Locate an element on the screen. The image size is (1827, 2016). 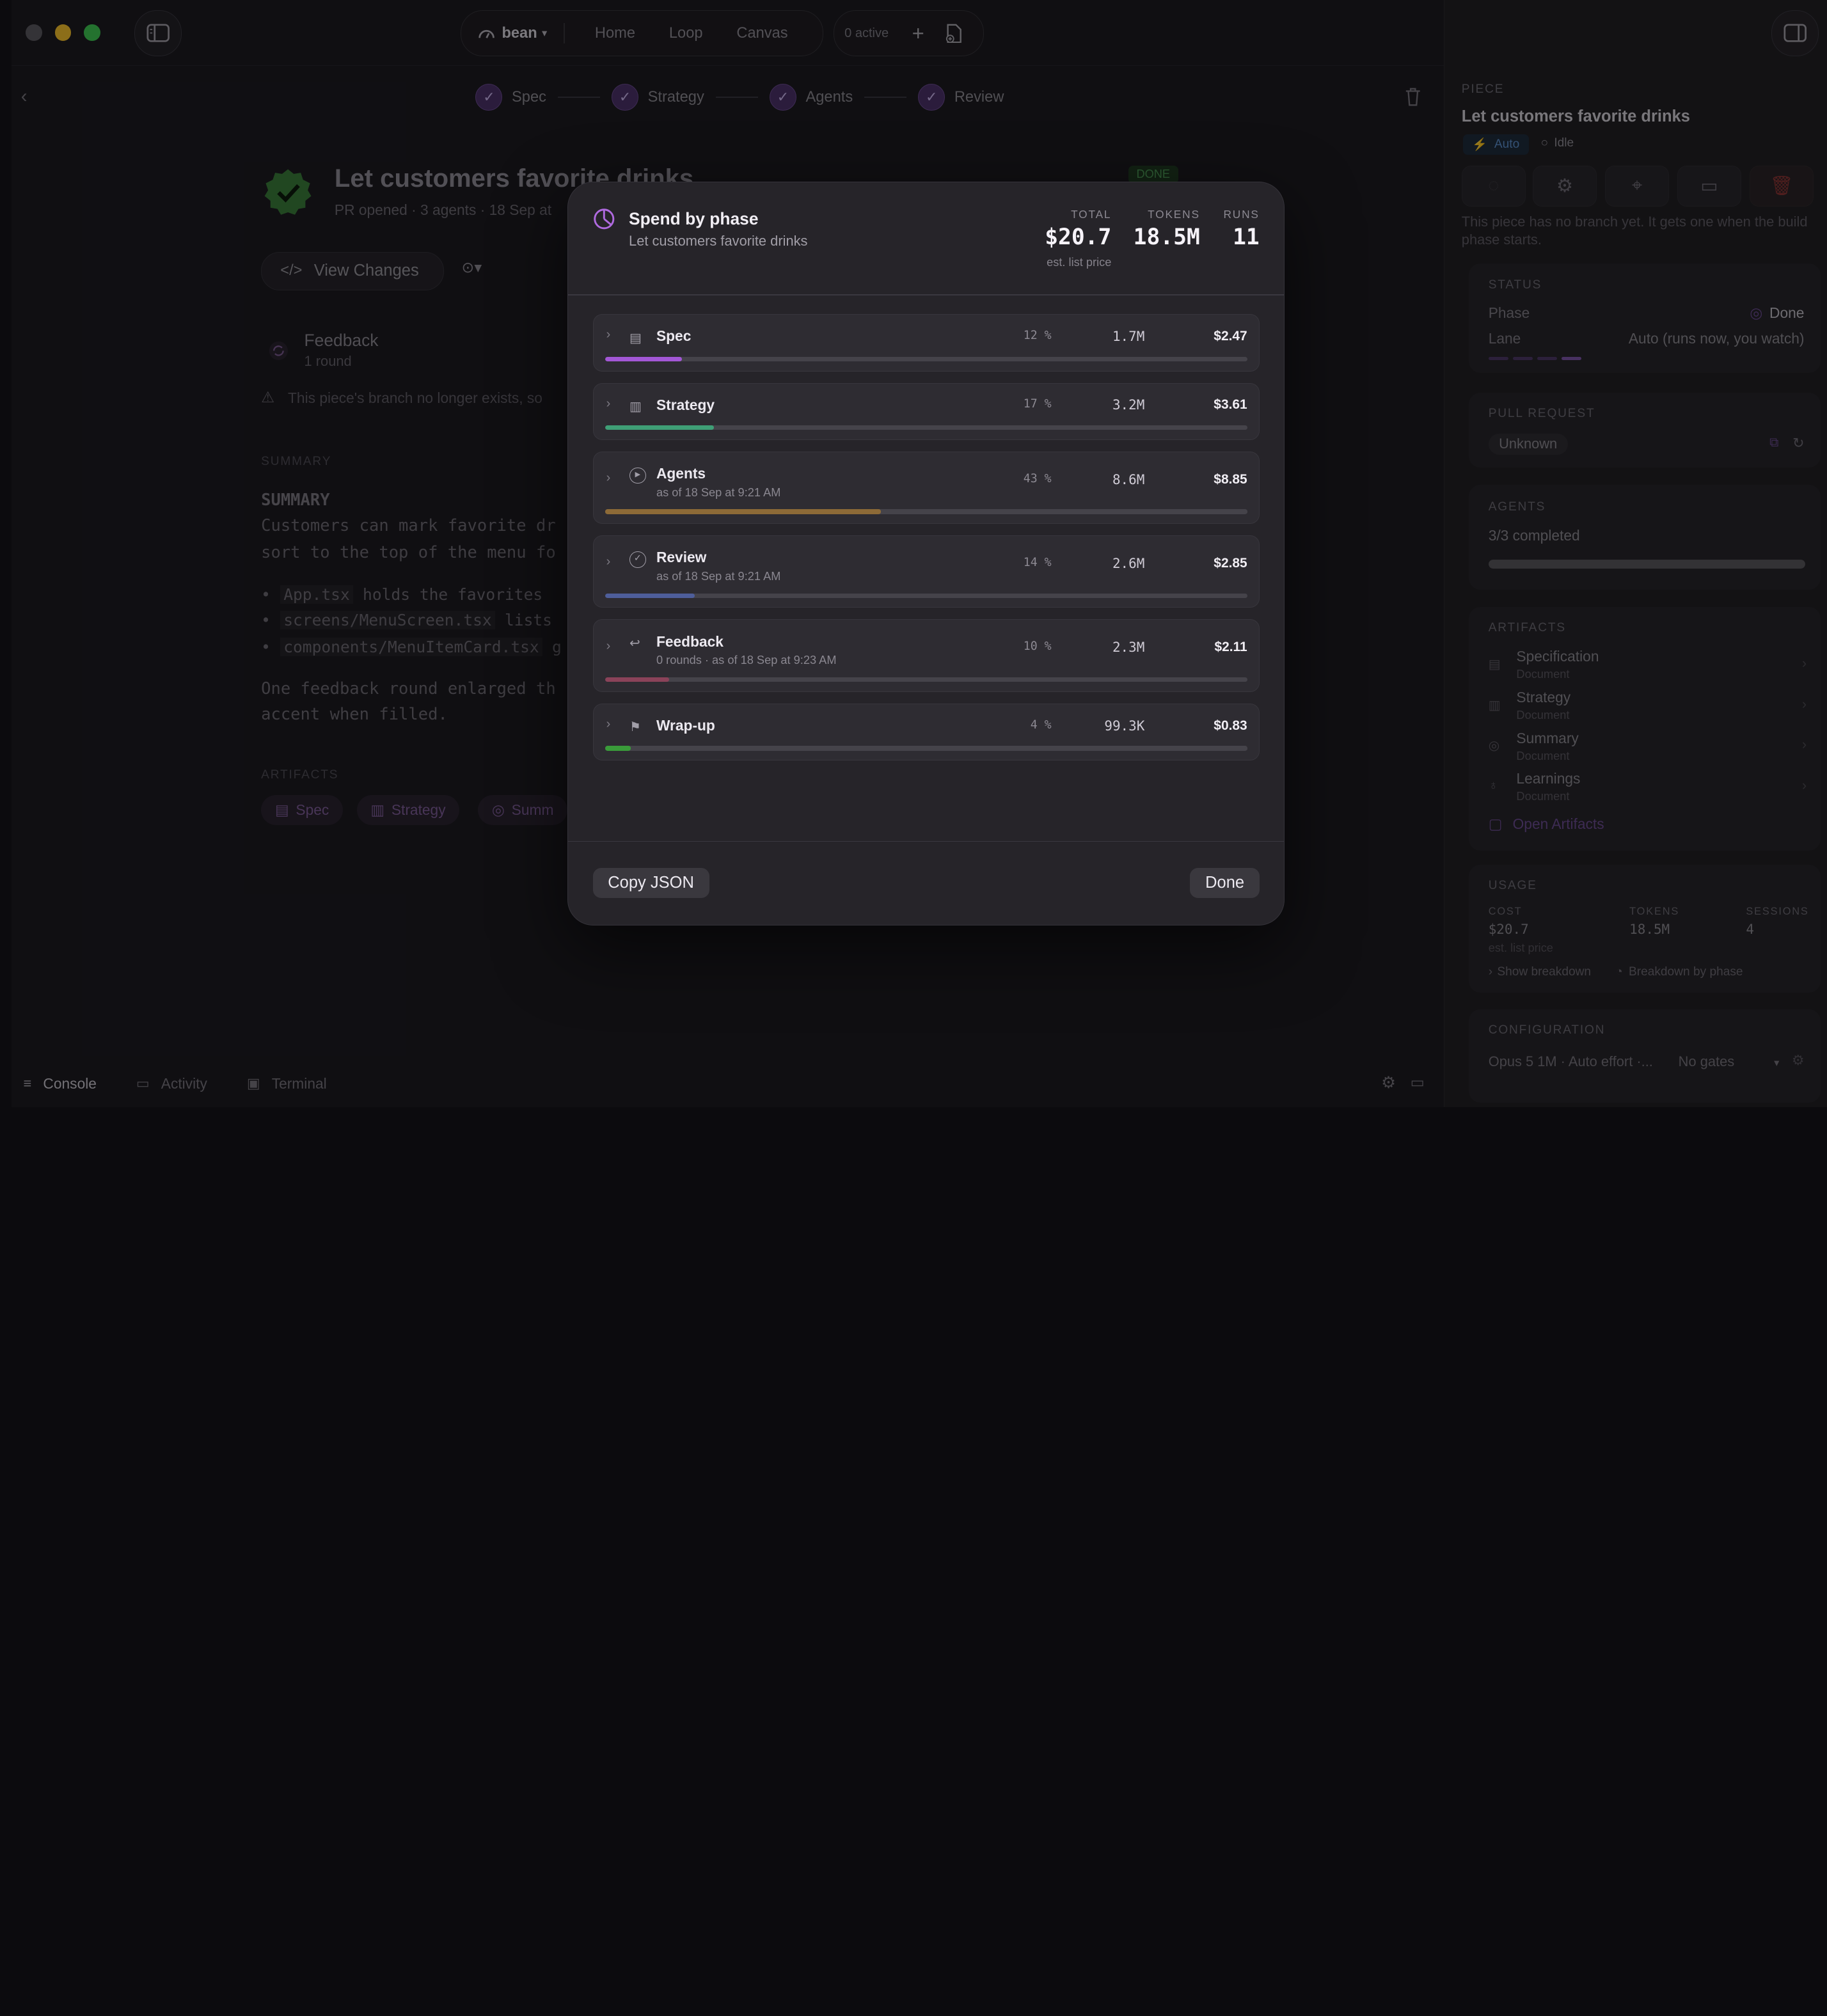
phase-cost: $8.85 is located at coordinates (1230, 480).